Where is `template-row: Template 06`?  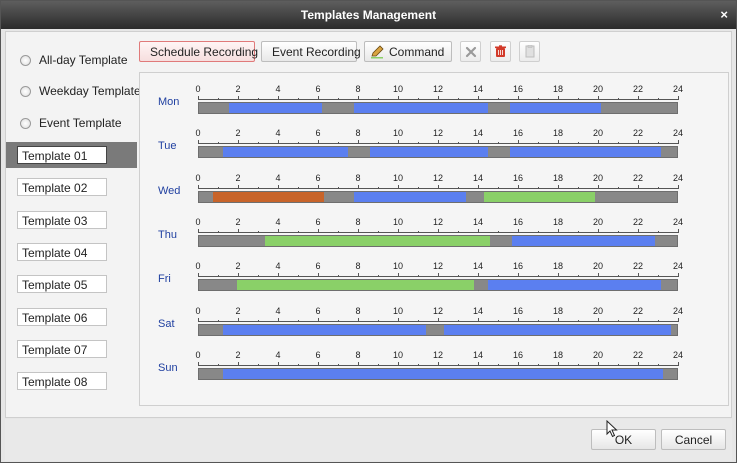 template-row: Template 06 is located at coordinates (71, 317).